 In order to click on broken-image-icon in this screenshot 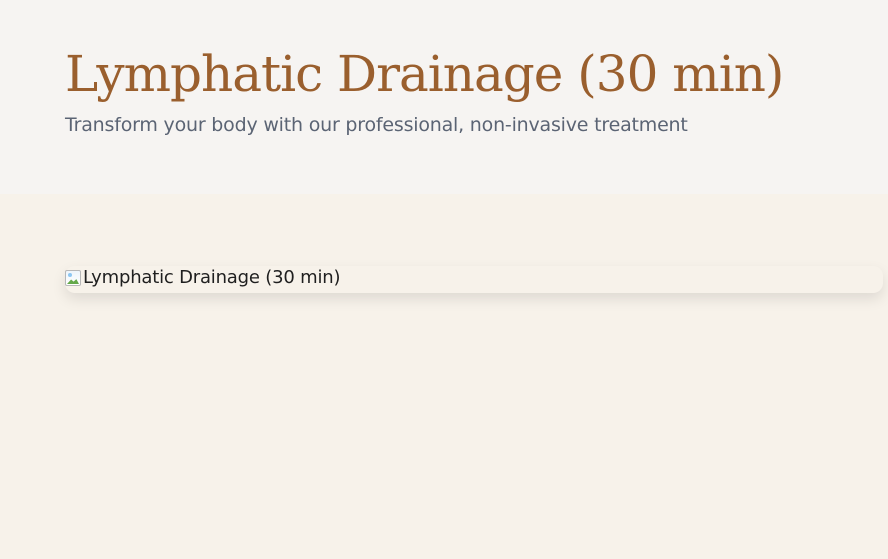, I will do `click(73, 278)`.